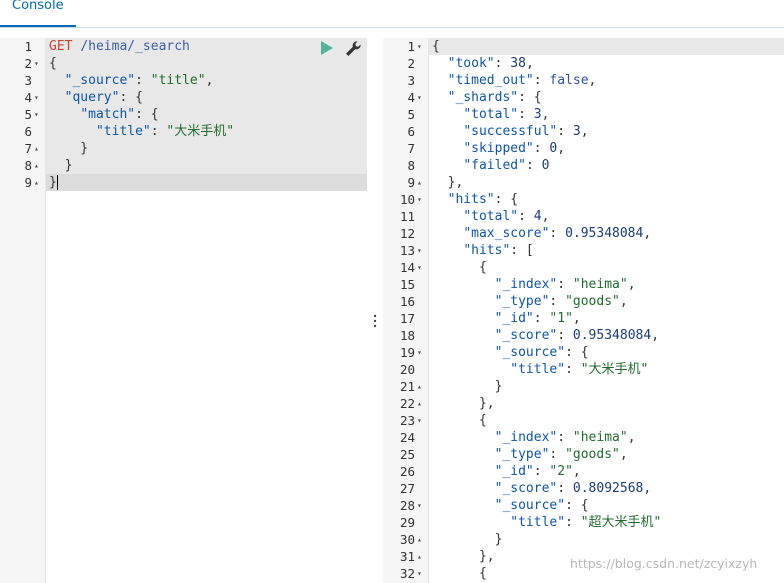  I want to click on tab-console: Console, so click(38, 13).